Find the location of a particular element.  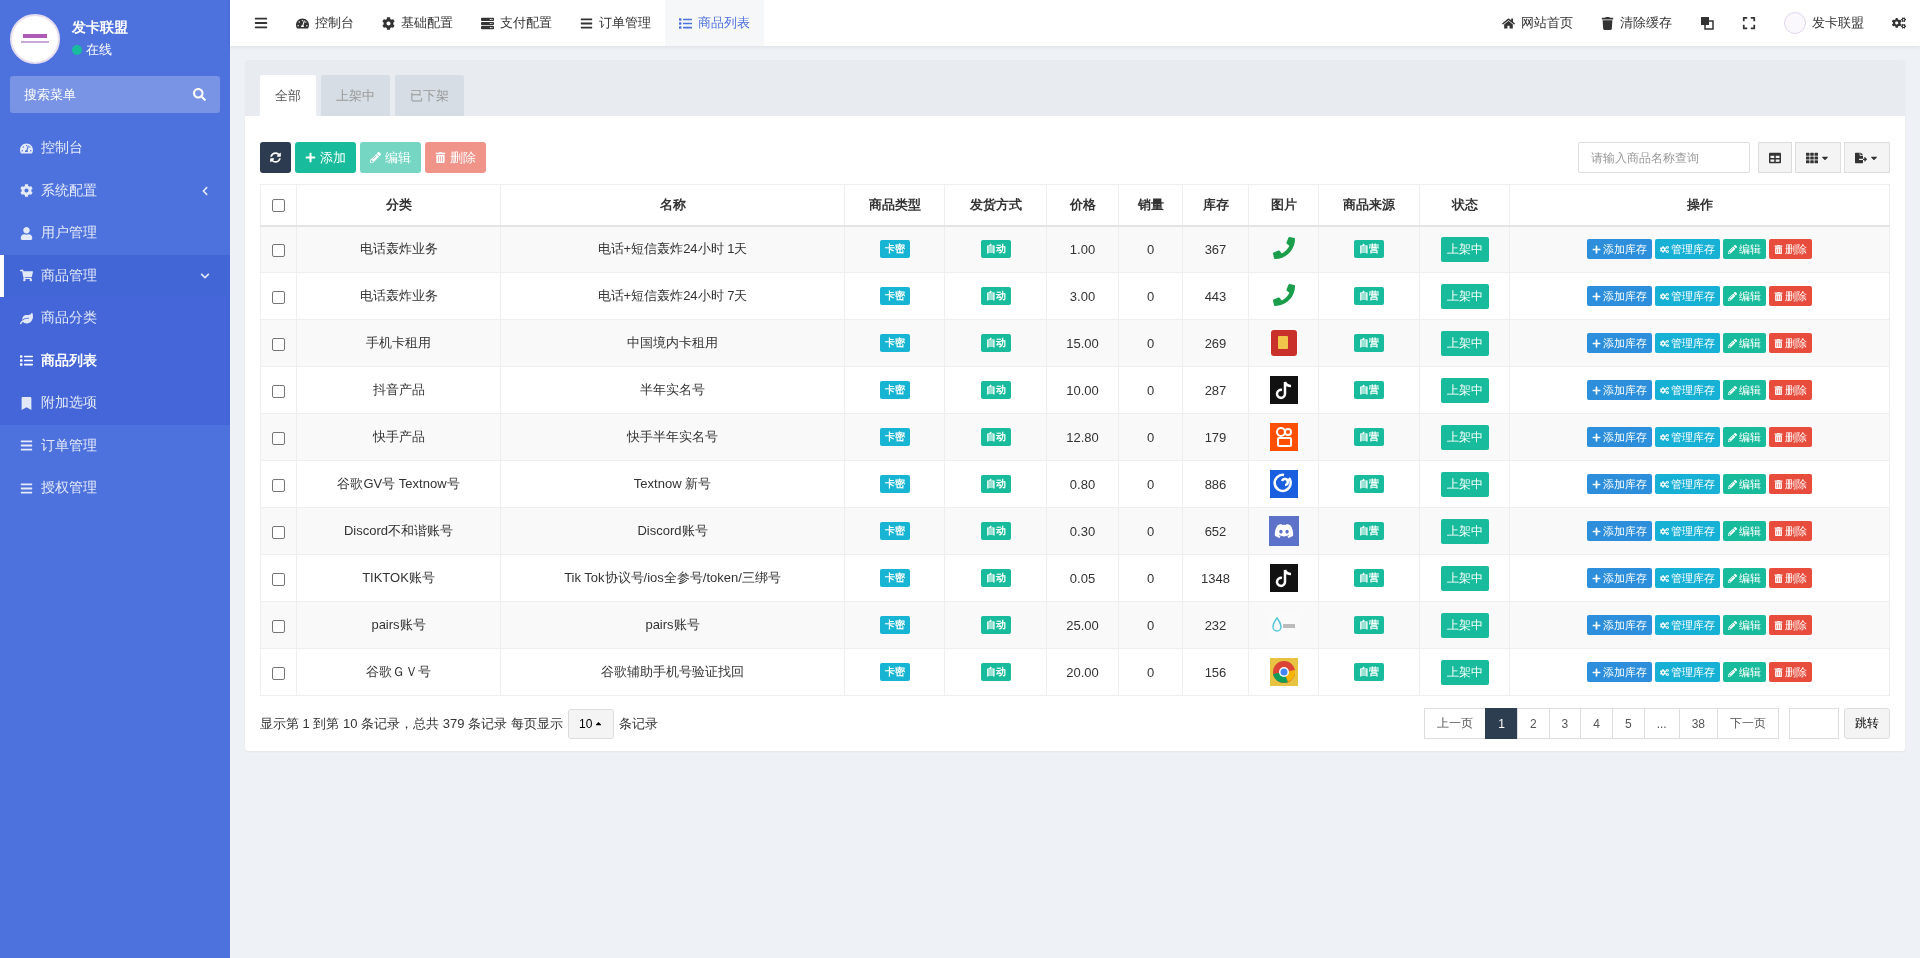

nav-tab: 基础配置 is located at coordinates (417, 23).